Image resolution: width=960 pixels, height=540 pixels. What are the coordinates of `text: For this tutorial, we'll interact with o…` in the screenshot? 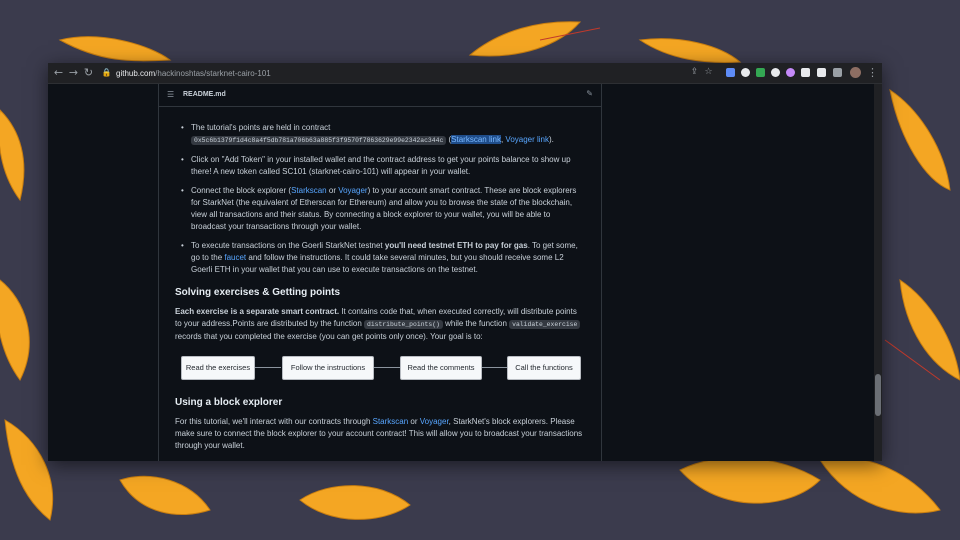 It's located at (274, 421).